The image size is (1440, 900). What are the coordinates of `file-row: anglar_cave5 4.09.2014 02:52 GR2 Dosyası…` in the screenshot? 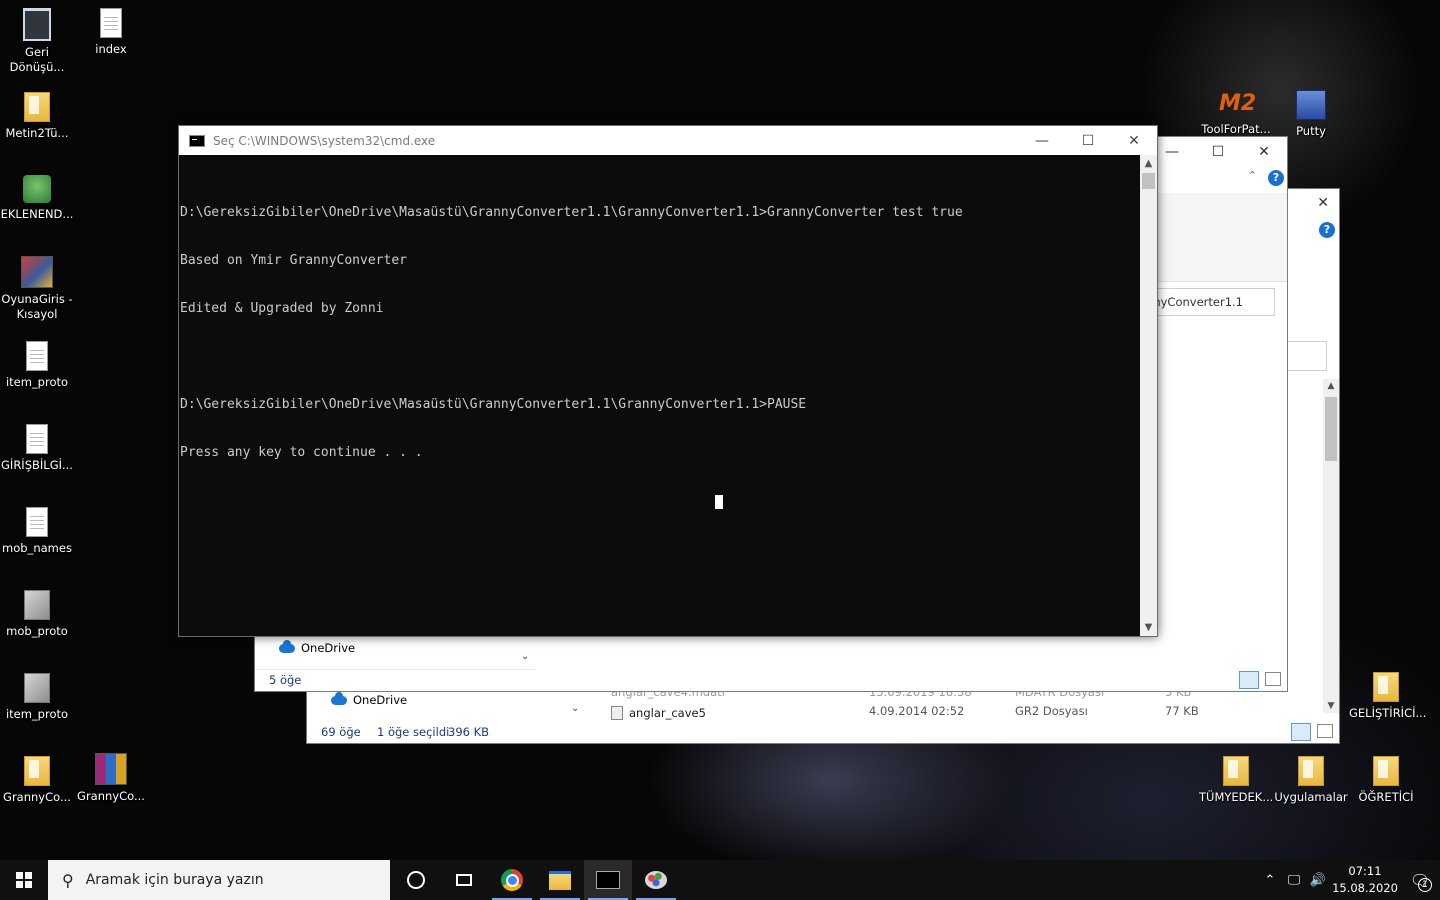 It's located at (911, 713).